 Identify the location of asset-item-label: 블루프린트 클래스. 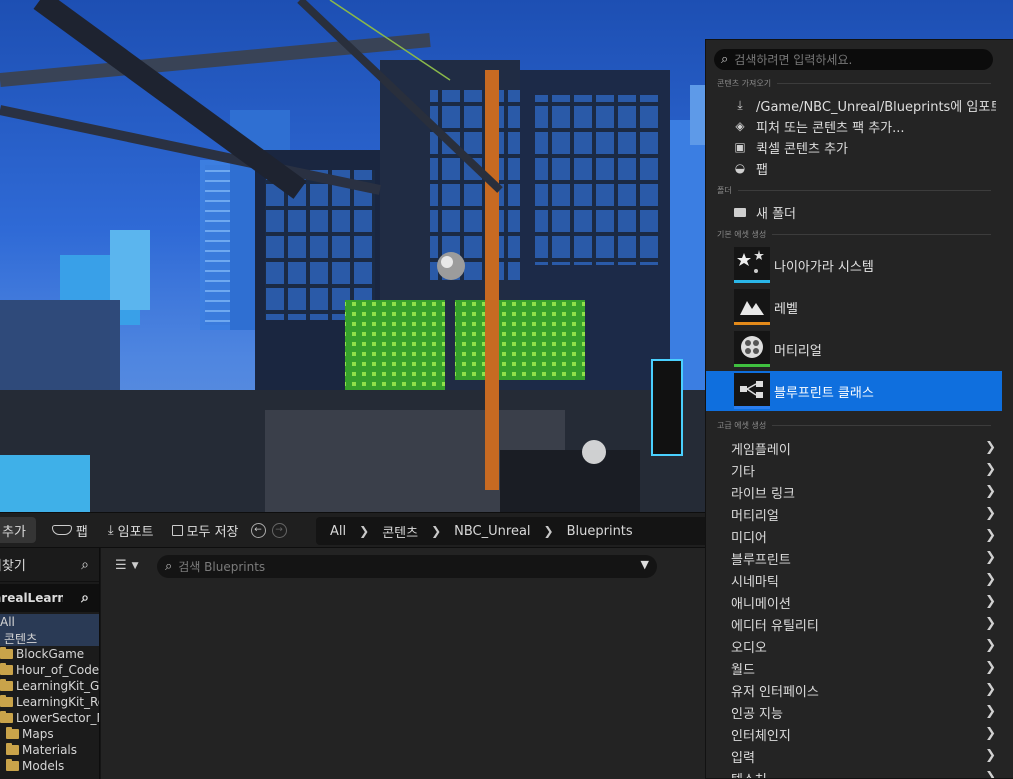
(824, 393).